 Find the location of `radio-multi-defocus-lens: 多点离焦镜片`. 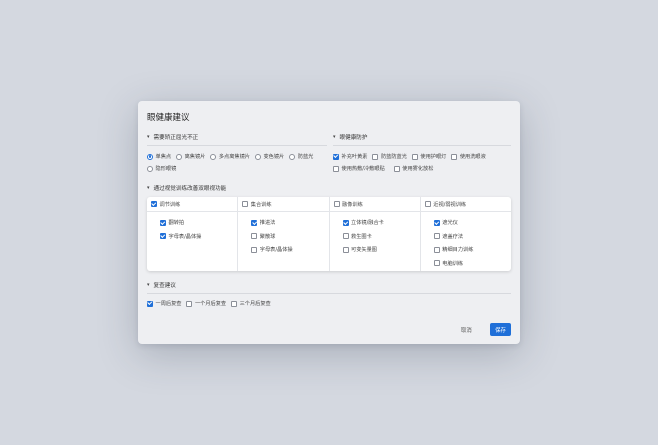

radio-multi-defocus-lens: 多点离焦镜片 is located at coordinates (230, 156).